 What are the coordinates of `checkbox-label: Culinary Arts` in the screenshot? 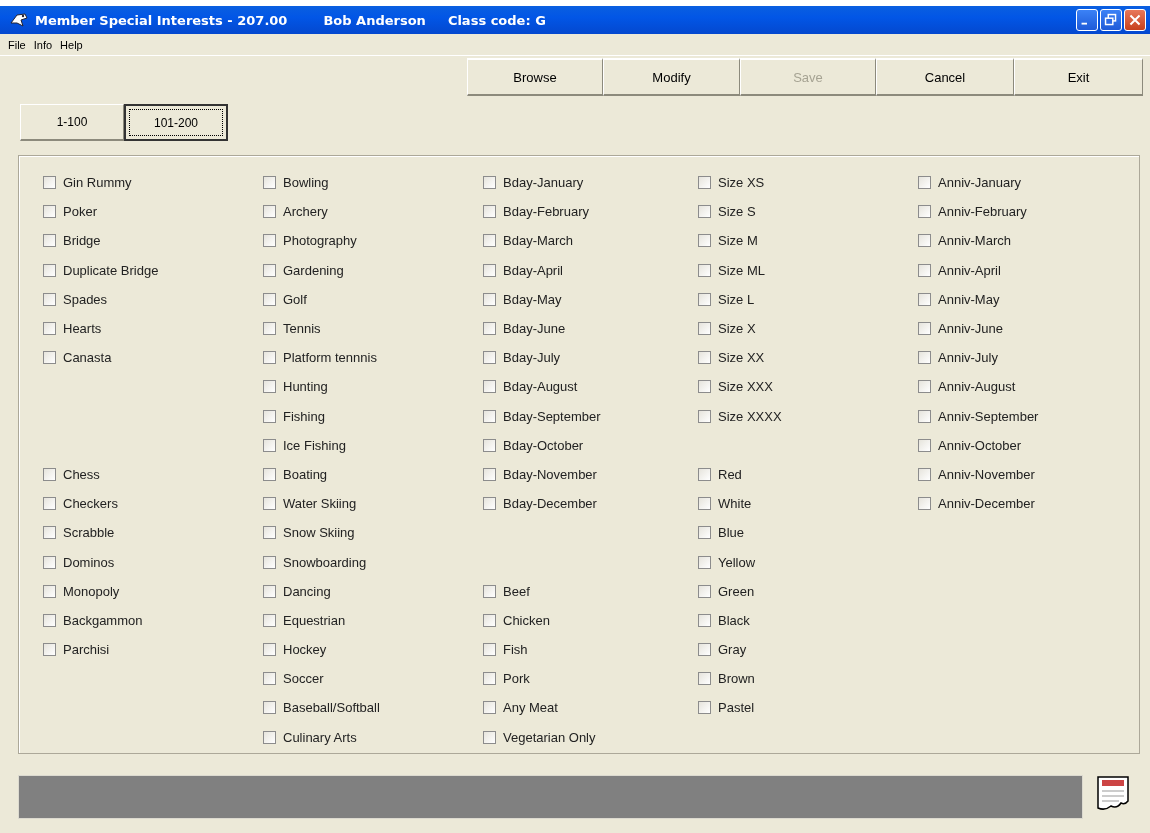 It's located at (320, 737).